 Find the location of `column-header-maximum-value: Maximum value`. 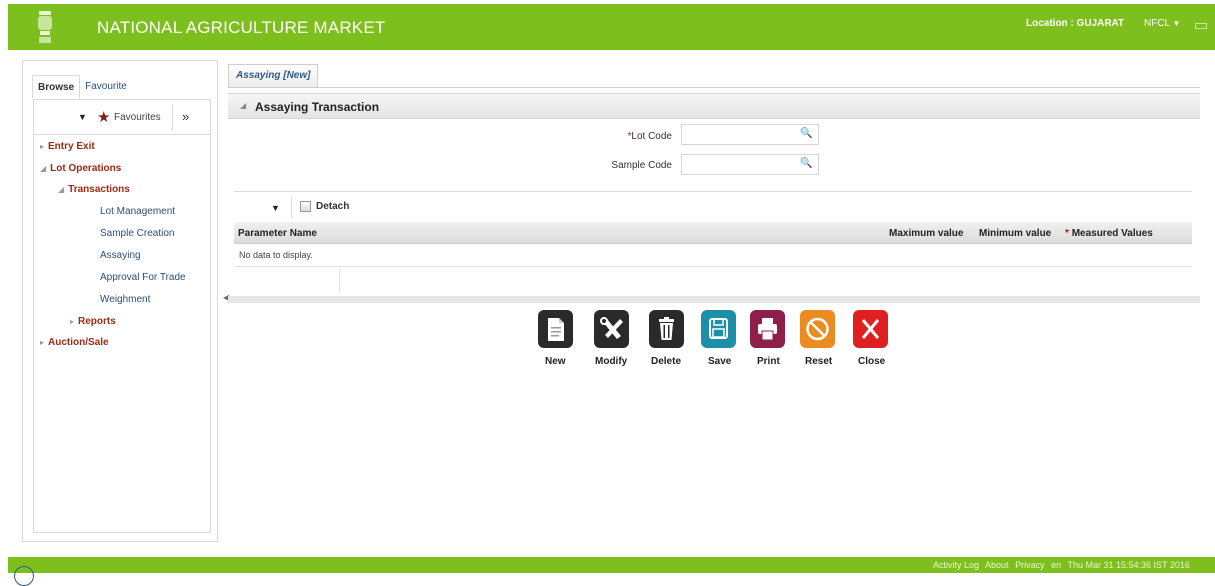

column-header-maximum-value: Maximum value is located at coordinates (926, 233).